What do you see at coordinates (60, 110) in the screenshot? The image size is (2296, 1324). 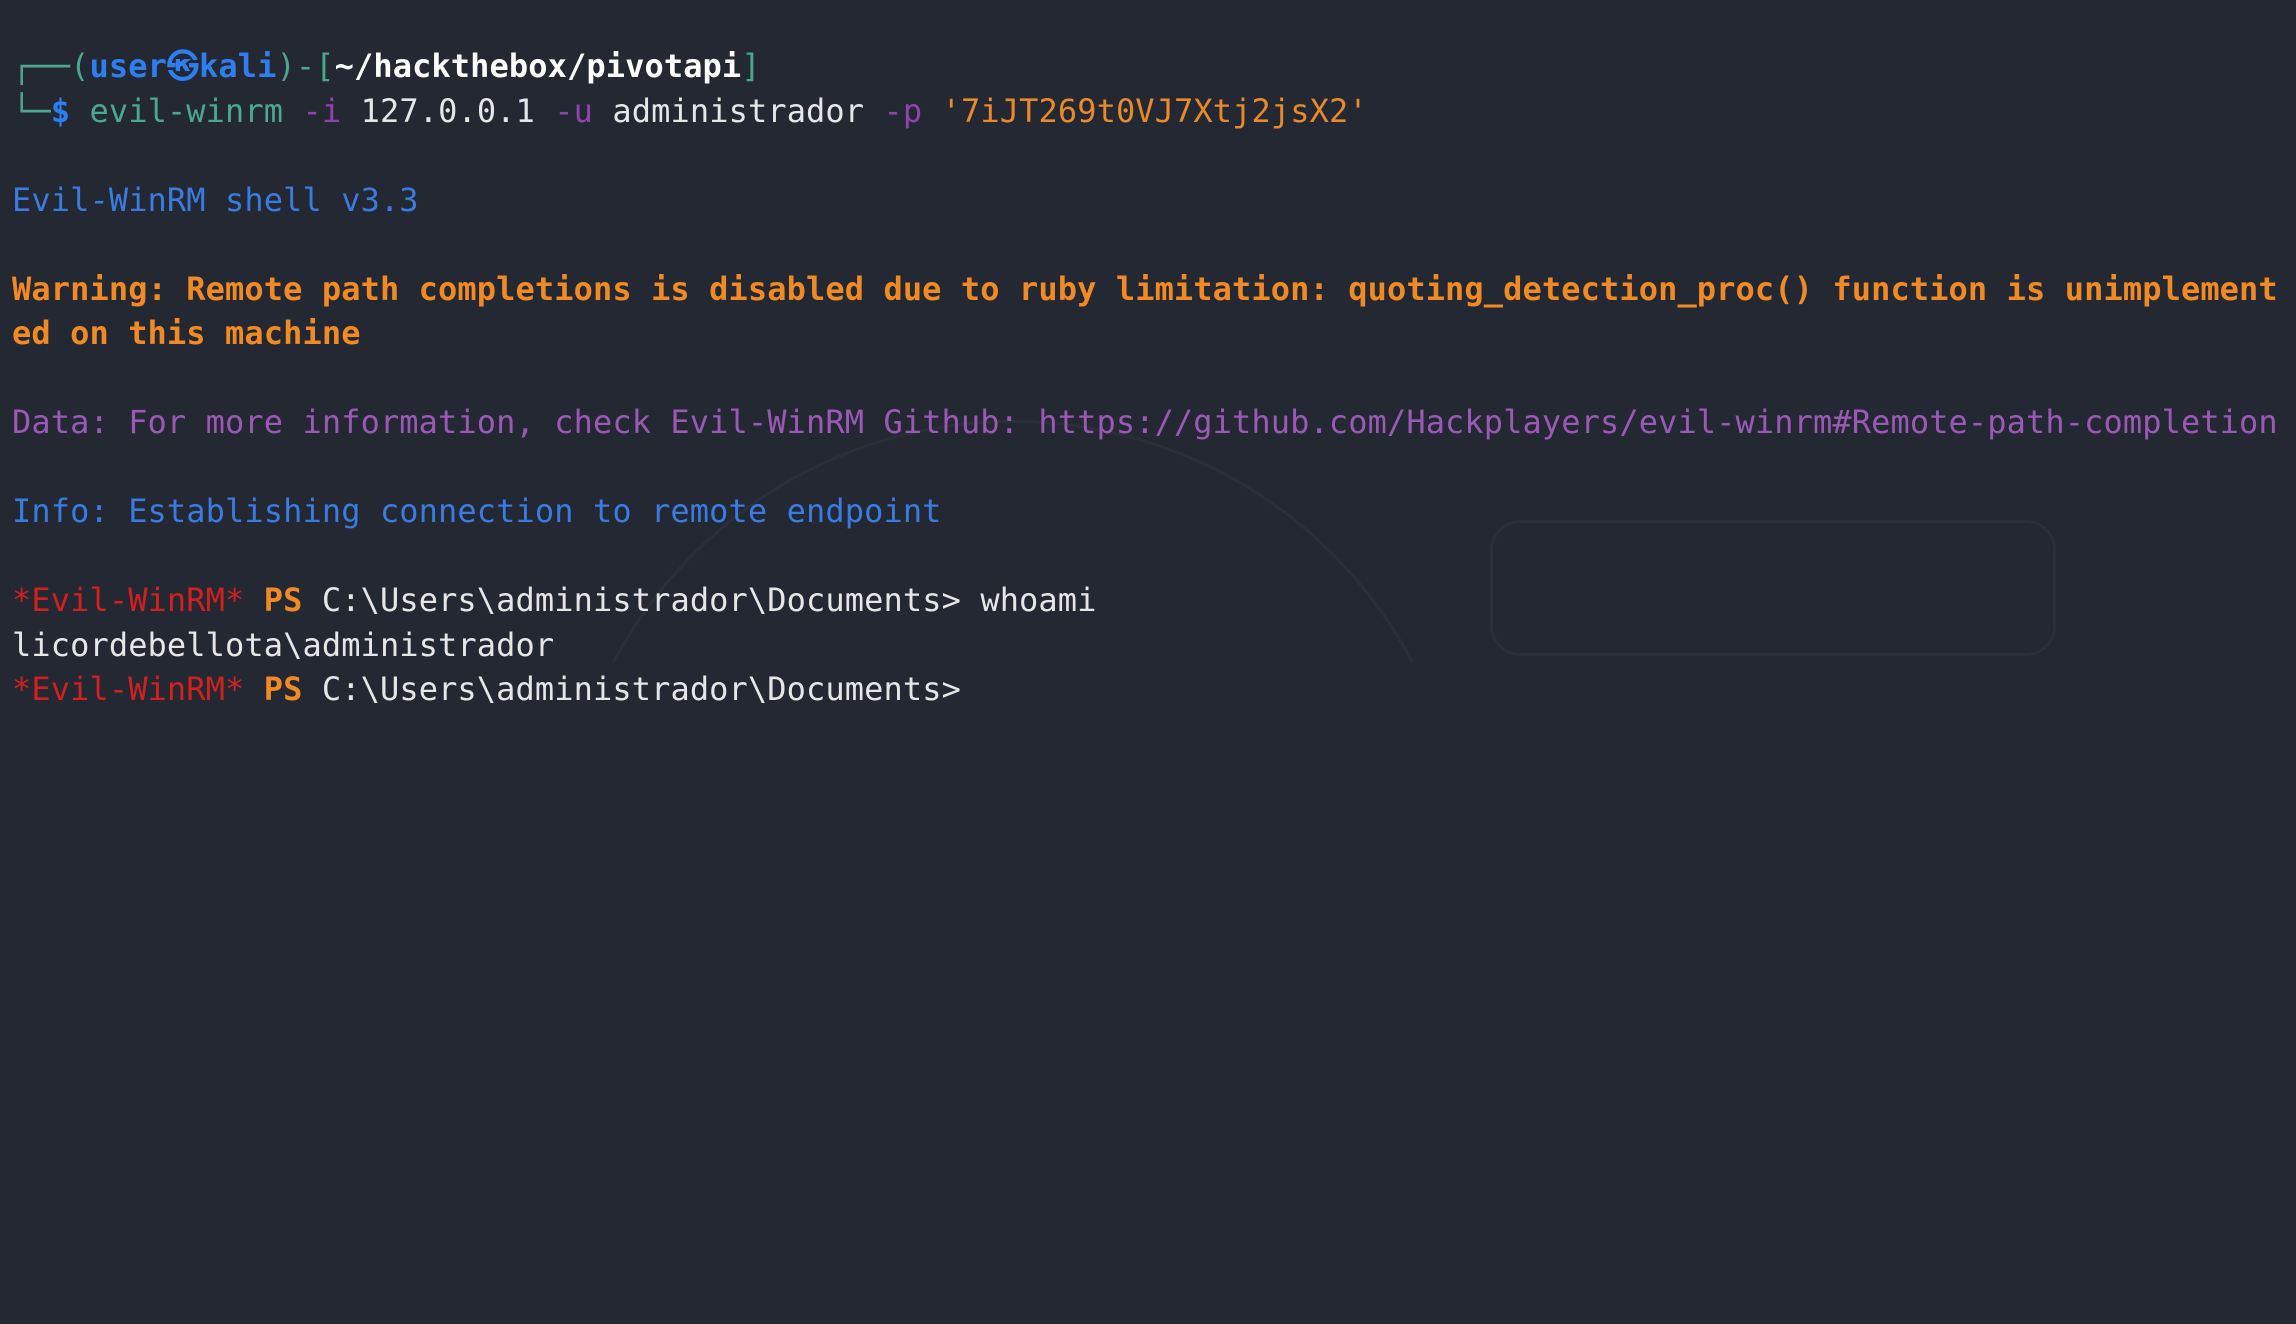 I see `prompt-dollar: $` at bounding box center [60, 110].